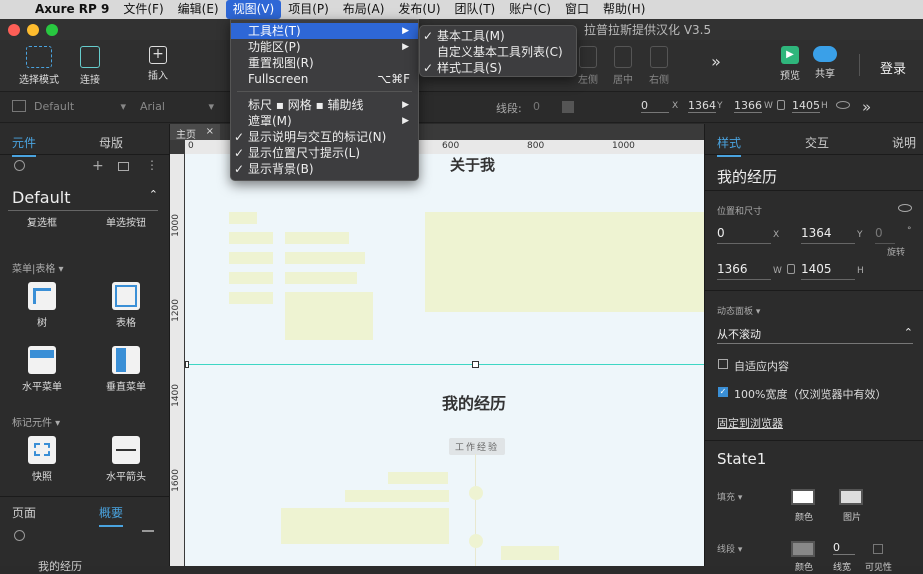 This screenshot has height=574, width=923. What do you see at coordinates (308, 9) in the screenshot?
I see `menu-project: 项目(P)` at bounding box center [308, 9].